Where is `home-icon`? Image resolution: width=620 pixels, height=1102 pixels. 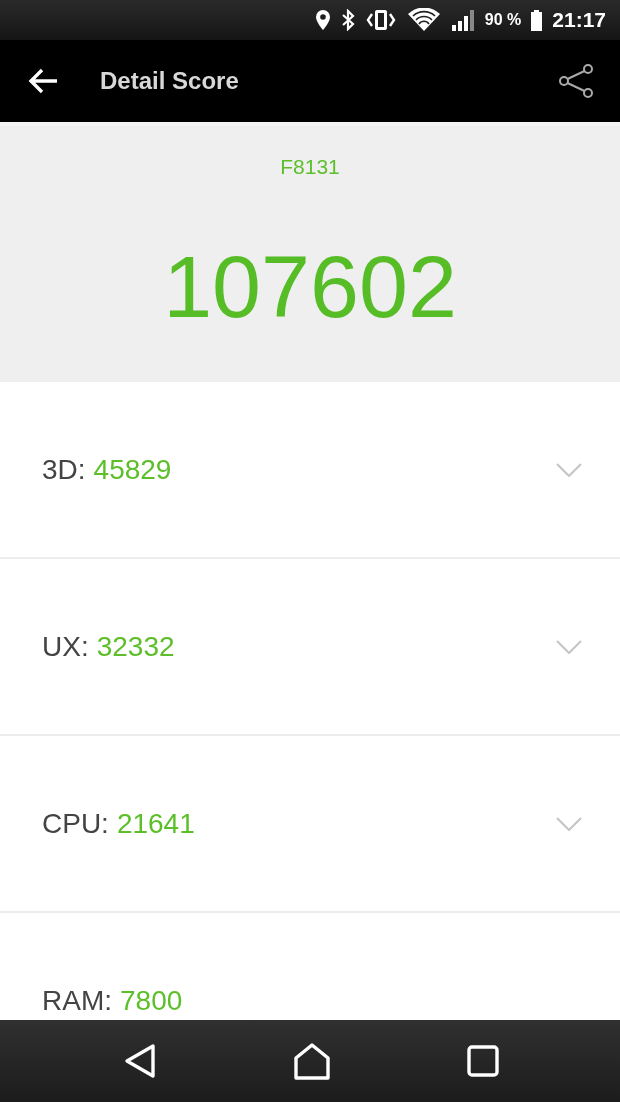 home-icon is located at coordinates (312, 1061).